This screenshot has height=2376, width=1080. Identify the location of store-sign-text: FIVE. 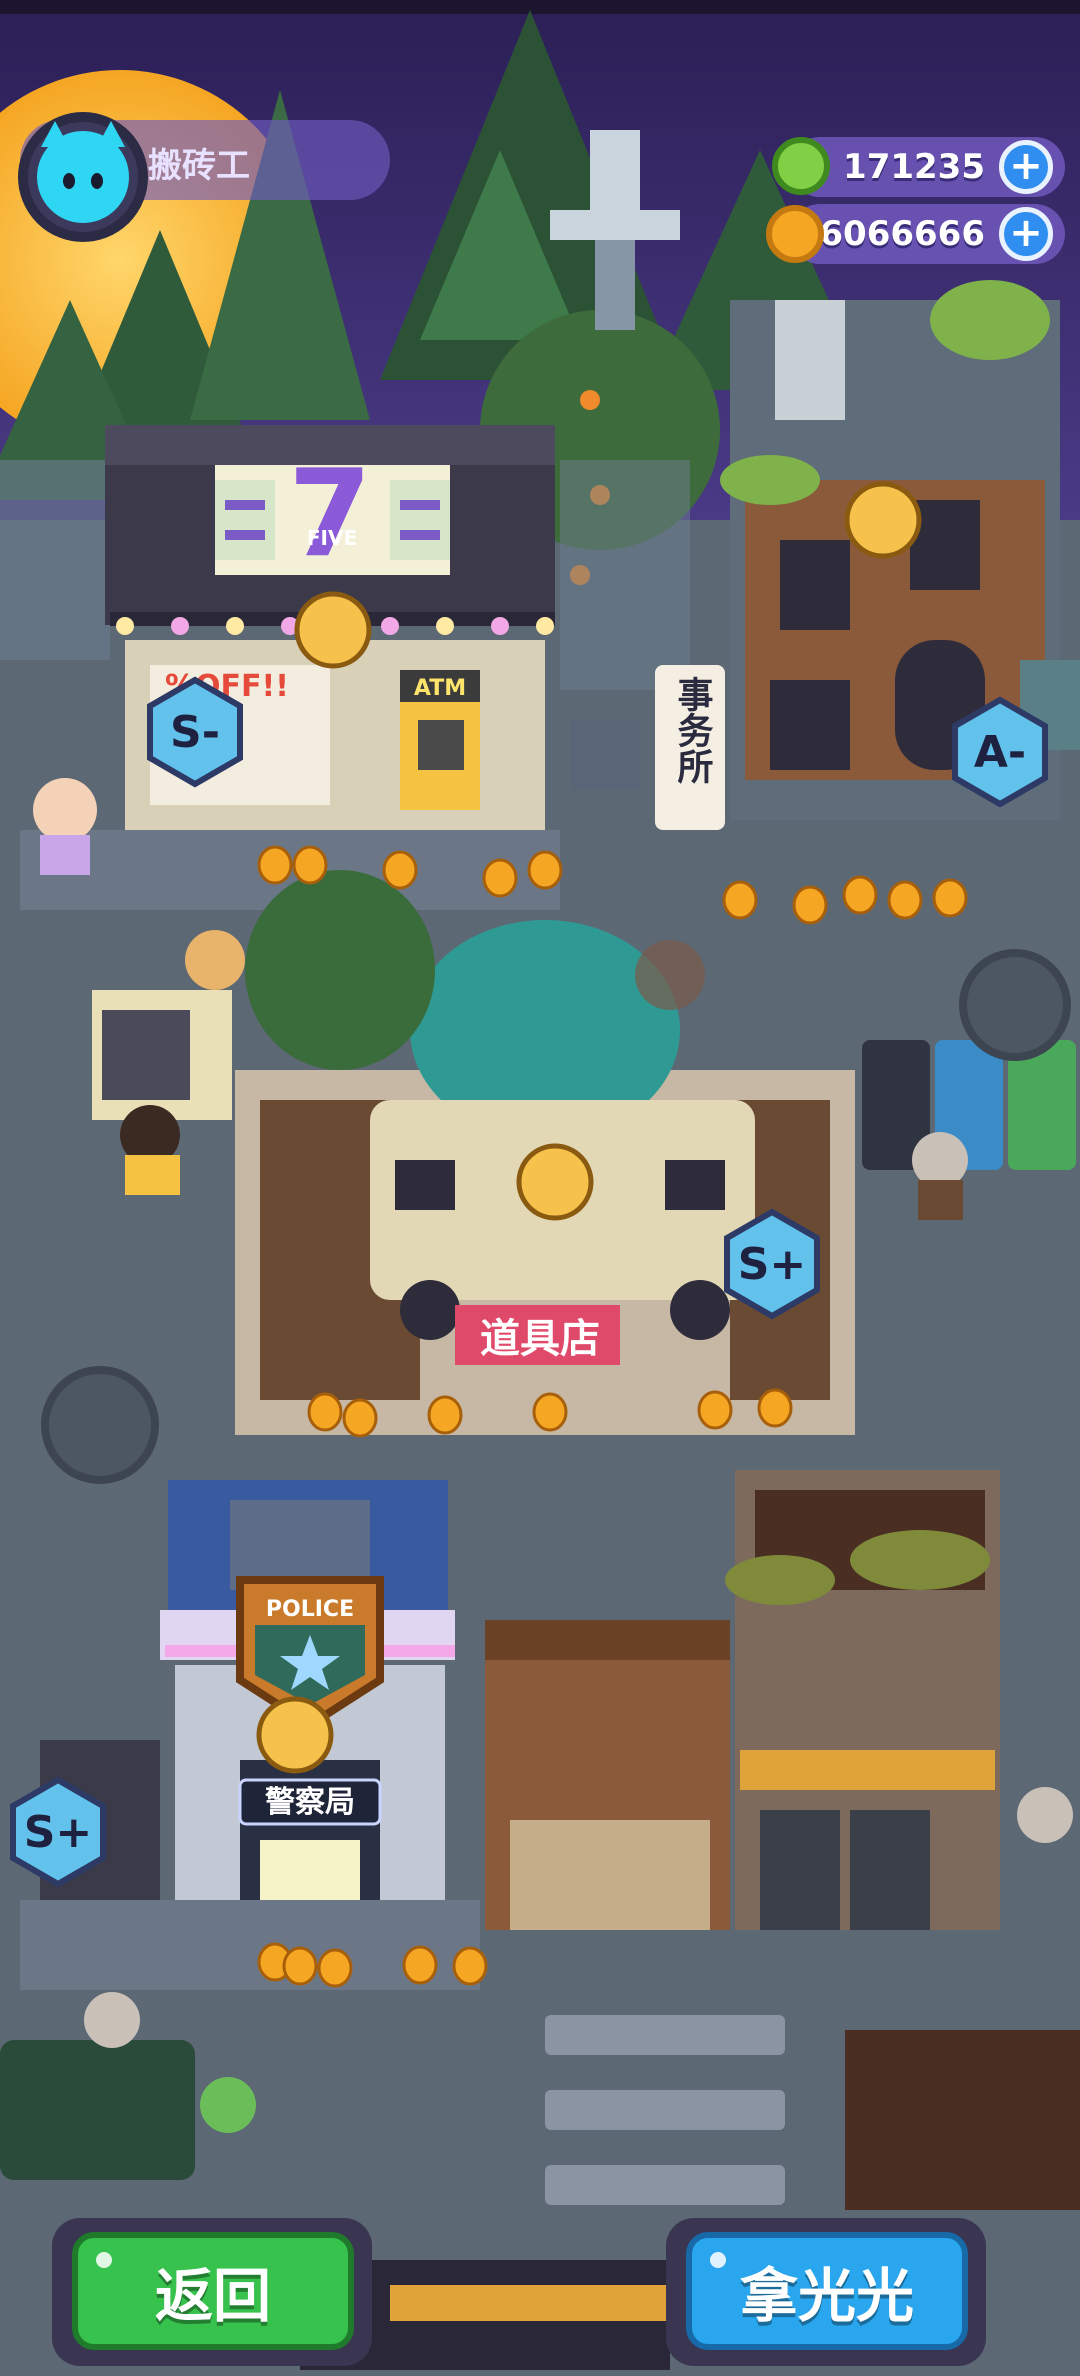
(332, 538).